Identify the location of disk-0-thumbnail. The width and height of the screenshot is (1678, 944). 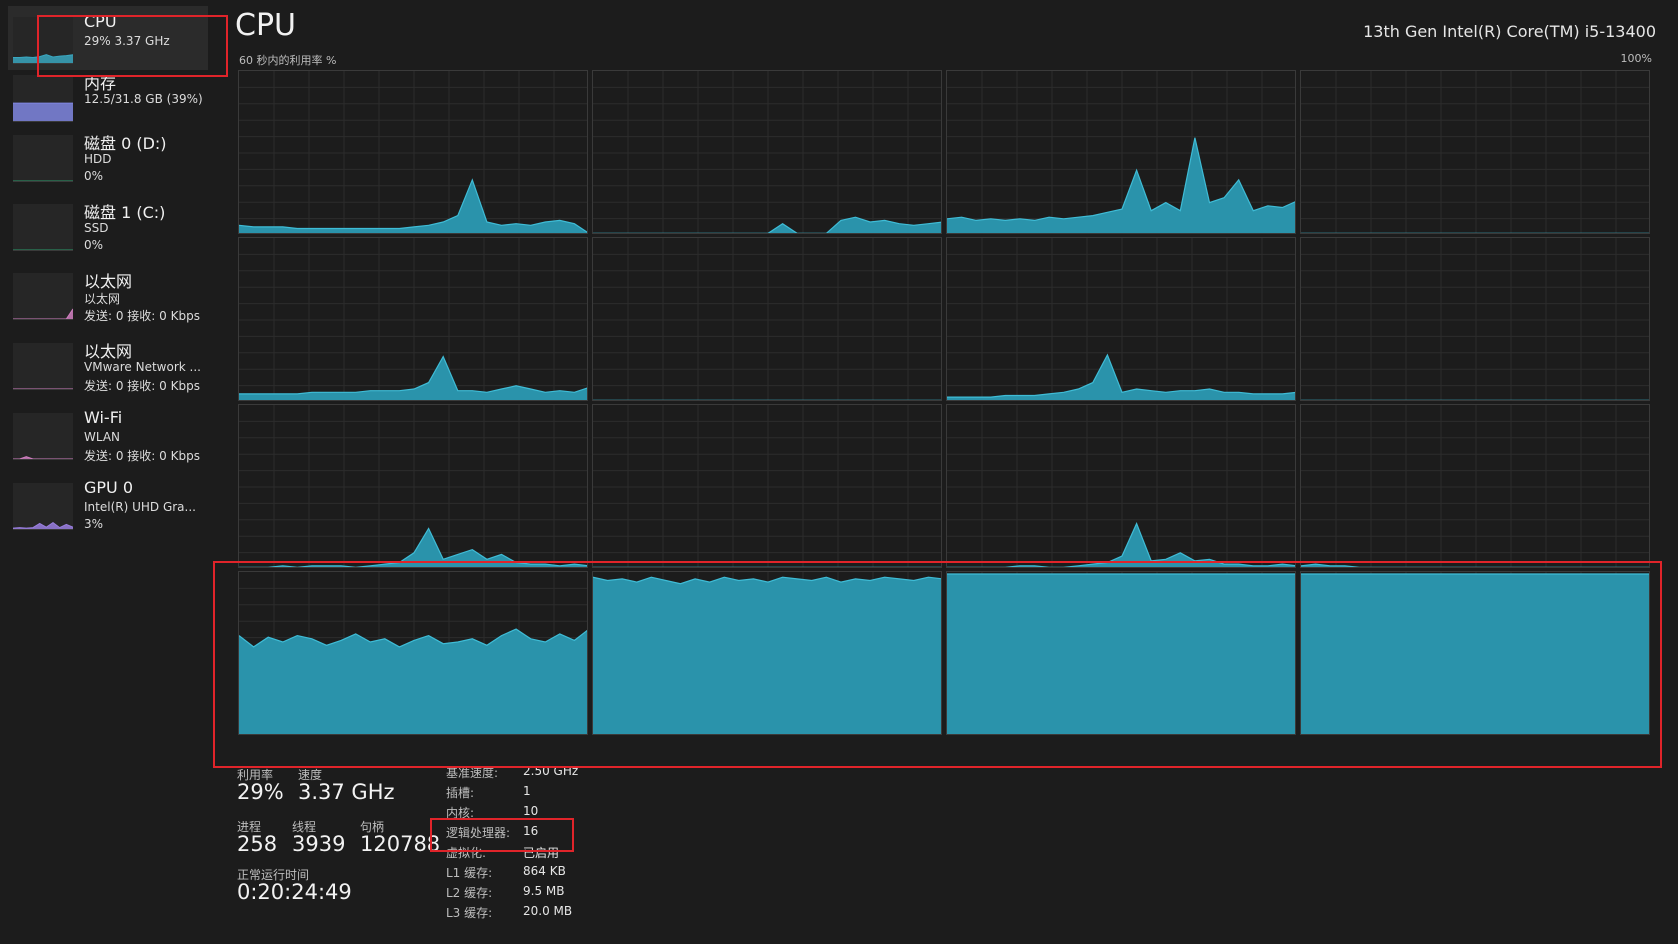
(43, 158).